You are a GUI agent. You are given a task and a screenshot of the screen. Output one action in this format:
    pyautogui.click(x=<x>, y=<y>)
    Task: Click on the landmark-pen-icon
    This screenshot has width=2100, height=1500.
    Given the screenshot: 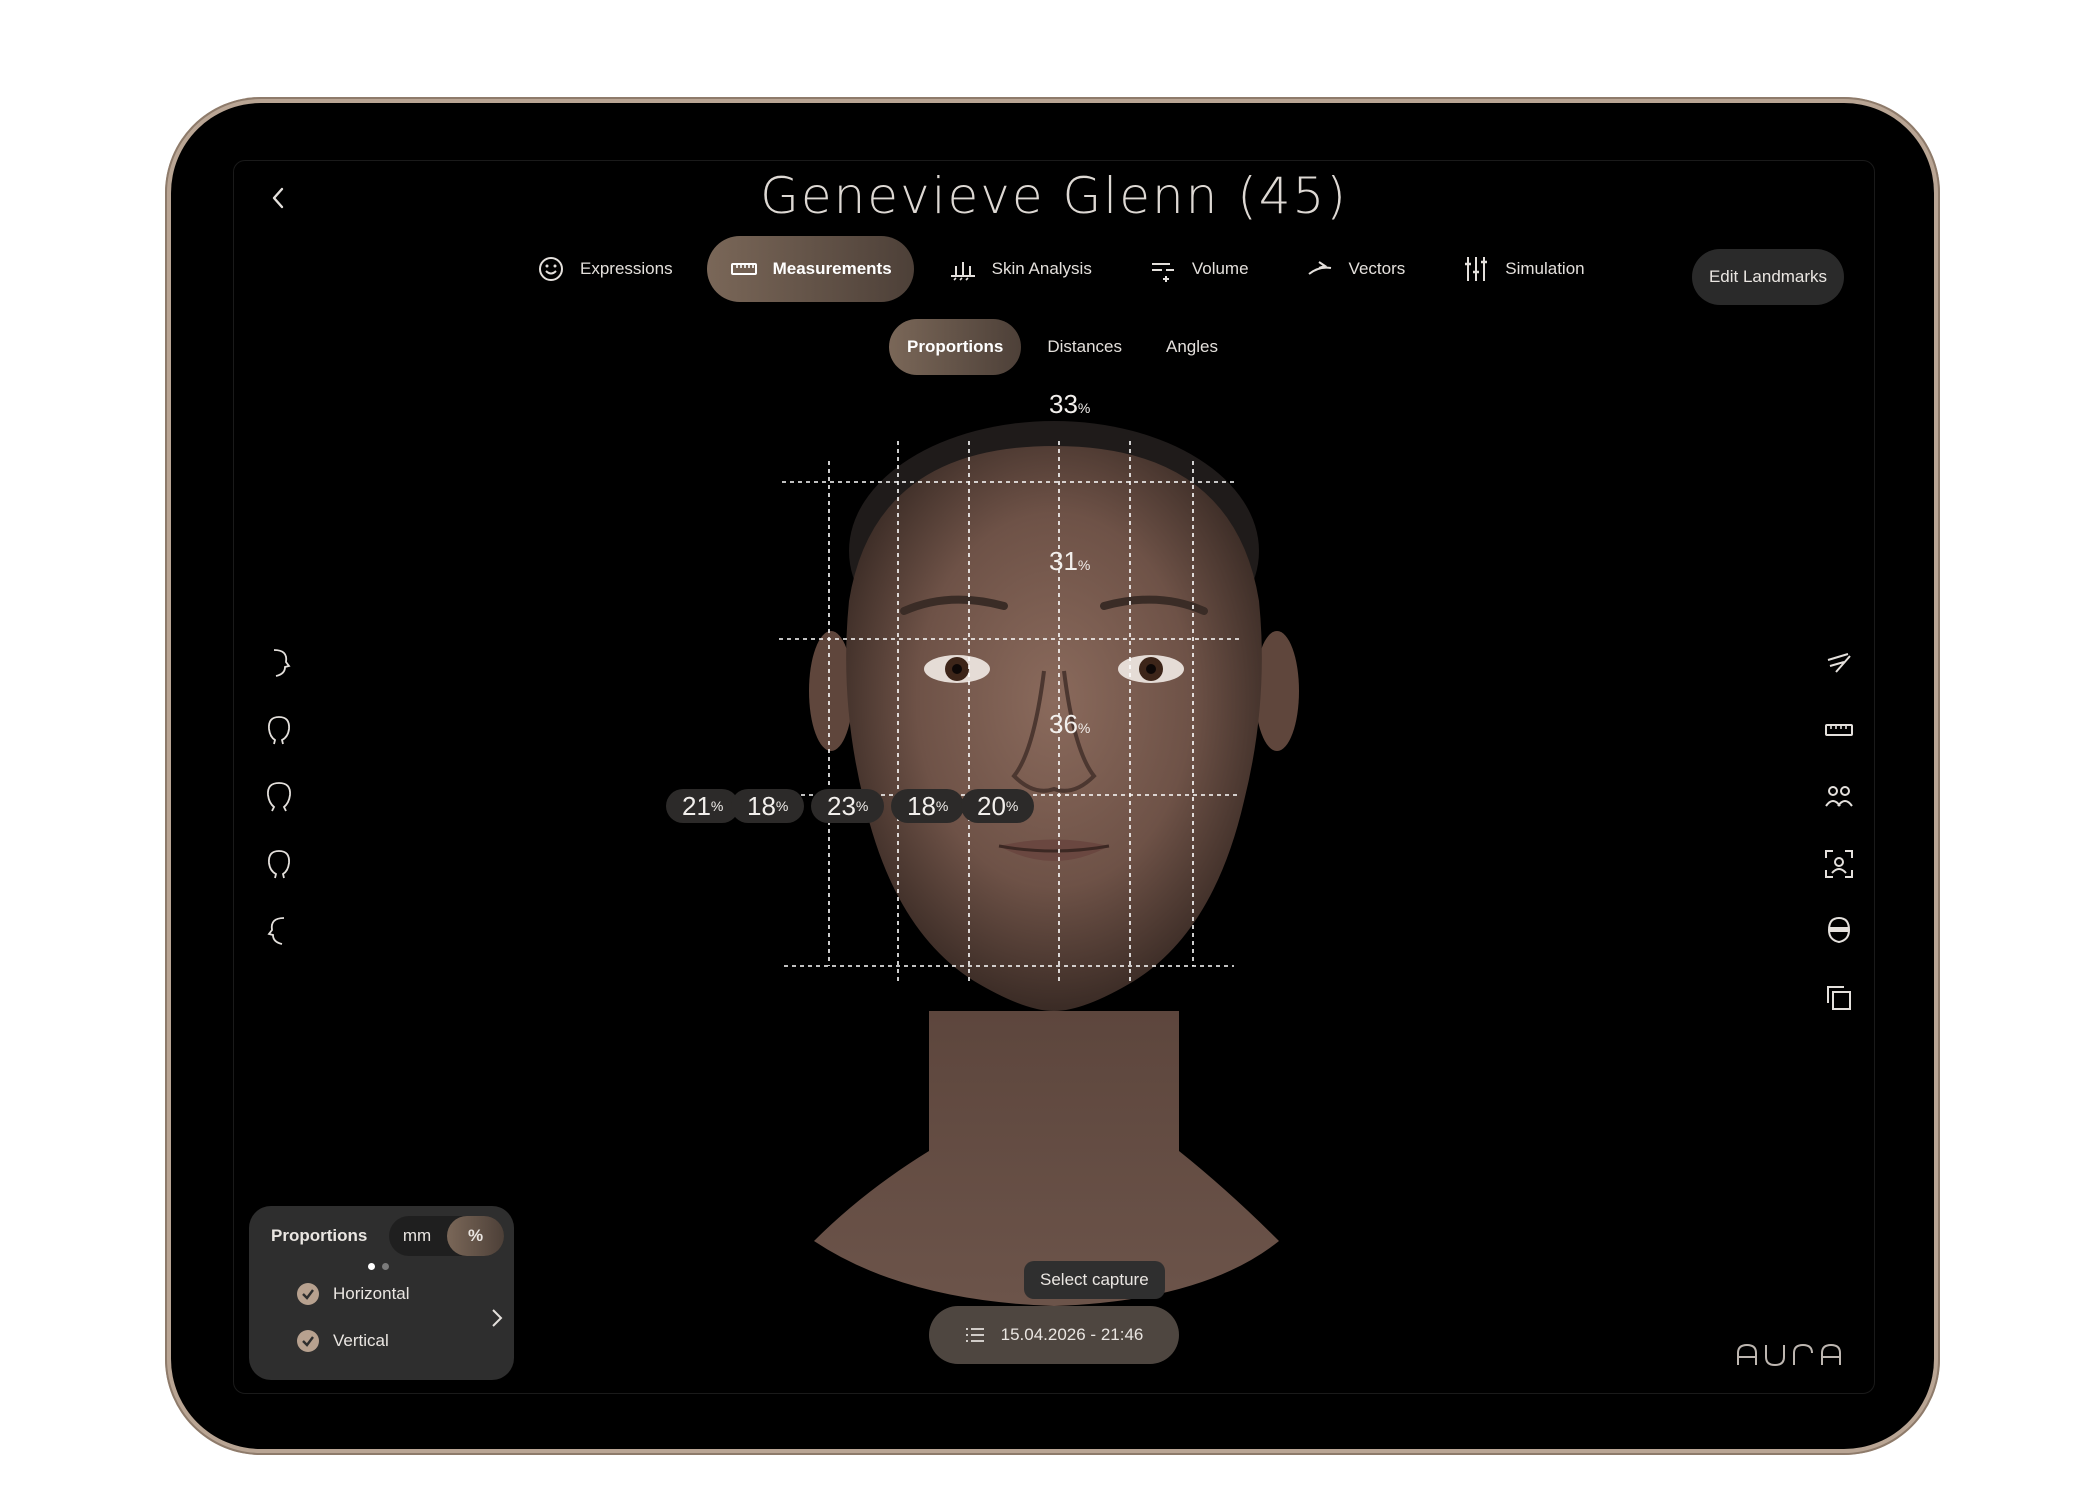 What is the action you would take?
    pyautogui.click(x=1839, y=663)
    